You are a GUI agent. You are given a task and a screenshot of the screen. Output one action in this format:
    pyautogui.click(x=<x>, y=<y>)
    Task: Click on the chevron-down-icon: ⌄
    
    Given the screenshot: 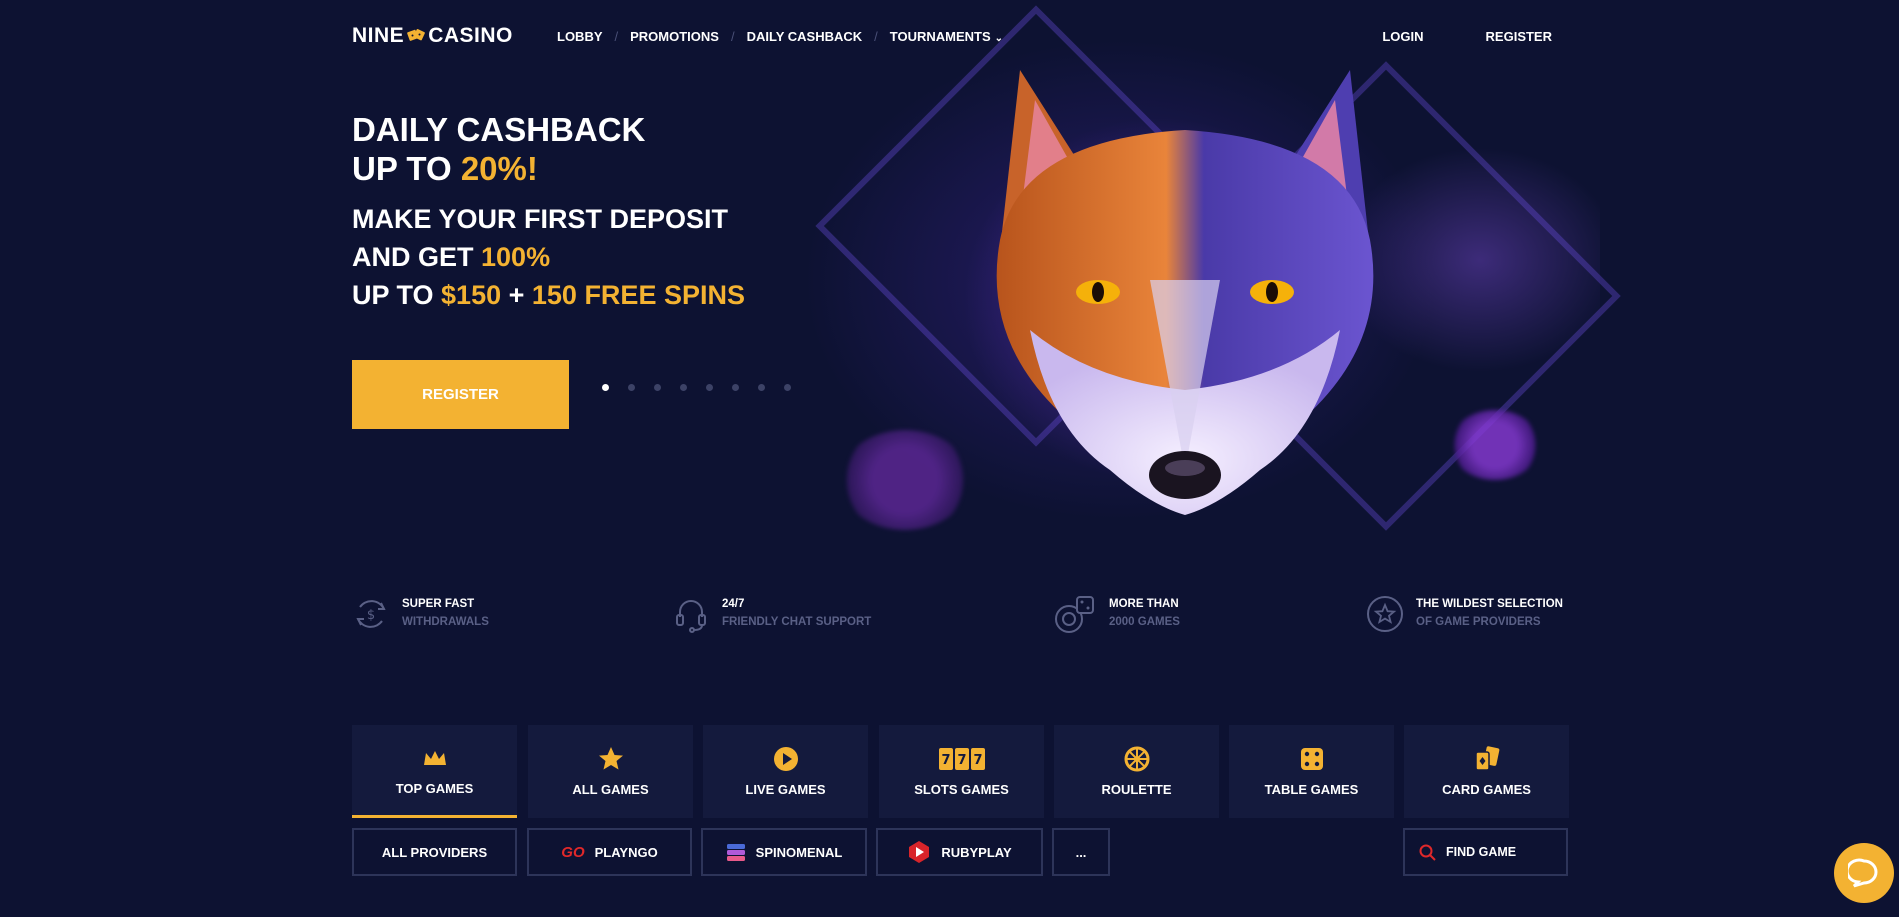 What is the action you would take?
    pyautogui.click(x=999, y=38)
    